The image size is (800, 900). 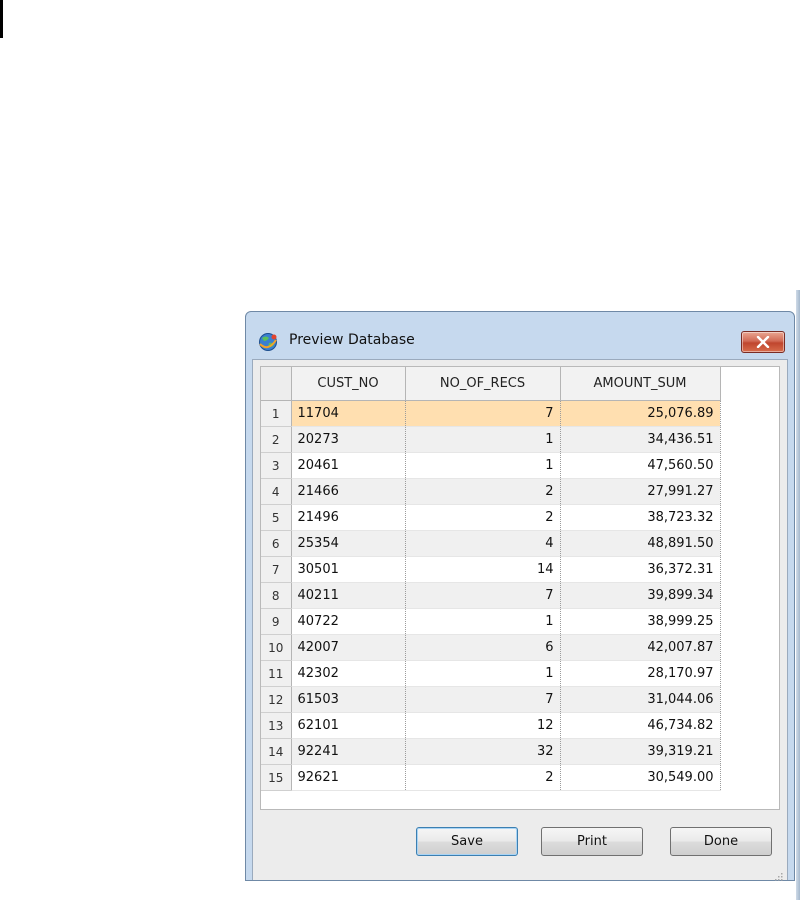 I want to click on no-of-recs-cell: 32, so click(x=483, y=751).